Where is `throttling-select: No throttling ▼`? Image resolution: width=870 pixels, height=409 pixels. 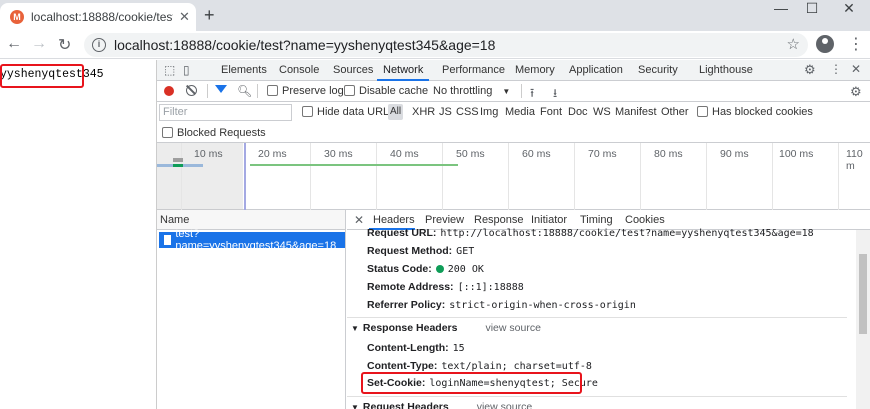
throttling-select: No throttling ▼ is located at coordinates (471, 91).